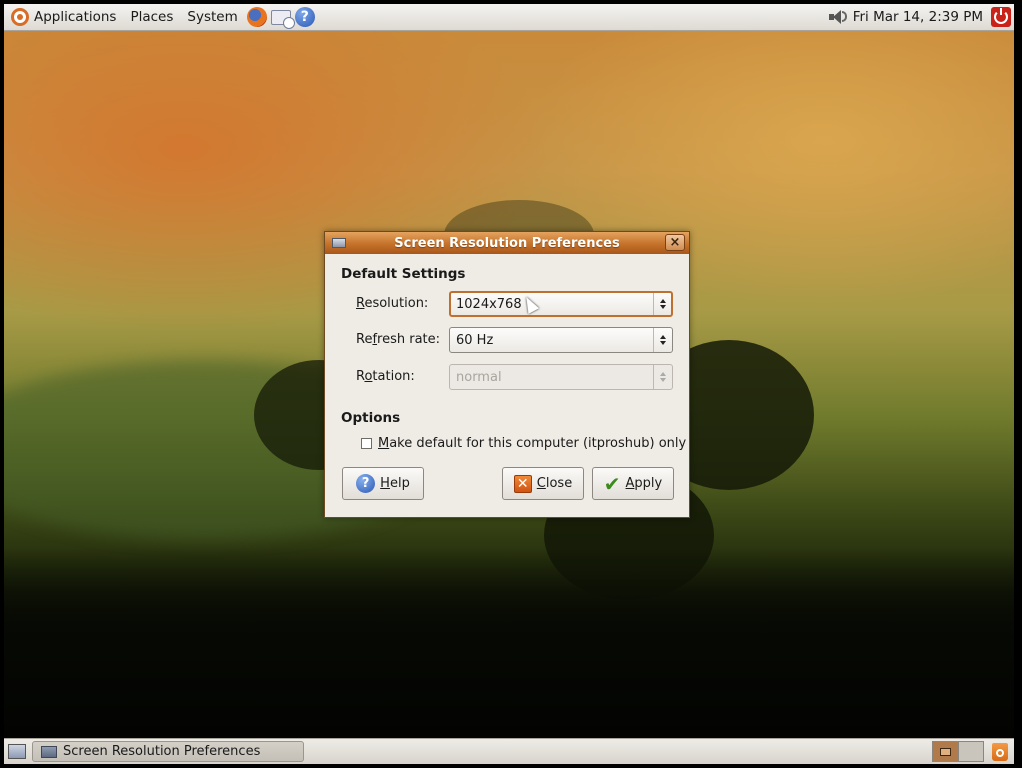 The width and height of the screenshot is (1022, 768). I want to click on dialog-title: Screen Resolution Preferences, so click(507, 243).